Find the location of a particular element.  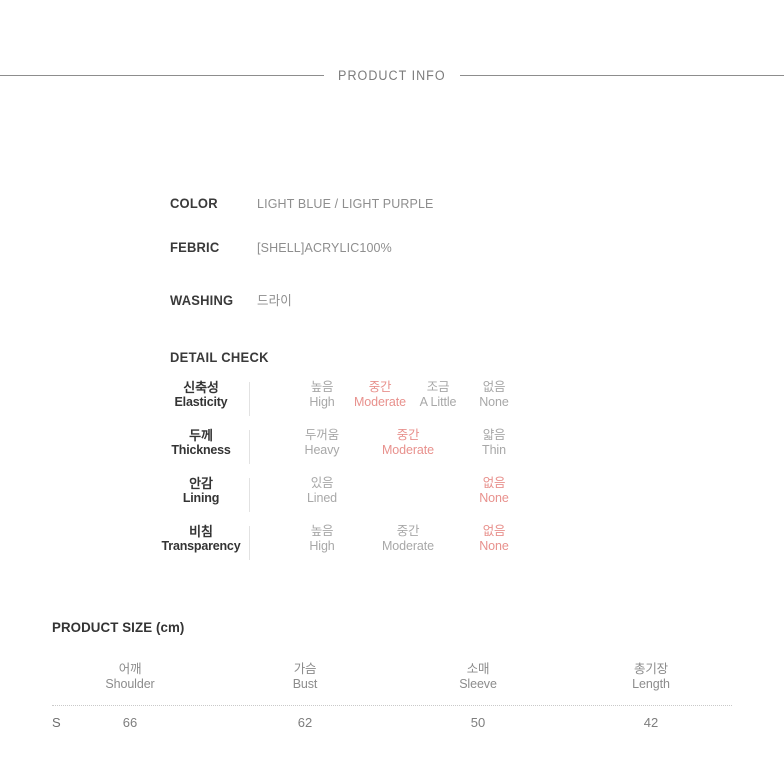

spec-label-color: COLOR is located at coordinates (194, 203).